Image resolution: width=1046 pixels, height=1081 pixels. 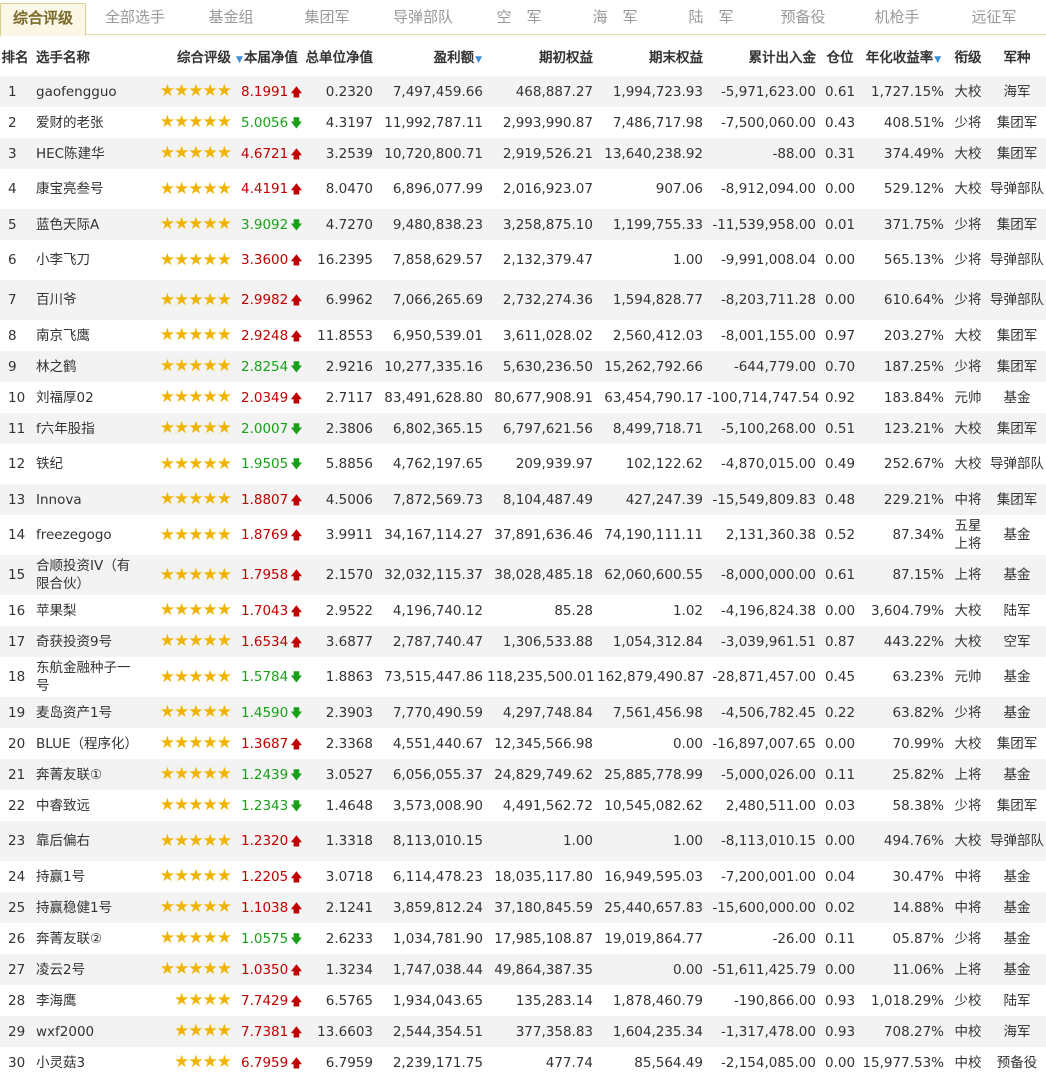 I want to click on col-header-nav-label: 本届净值, so click(x=271, y=58).